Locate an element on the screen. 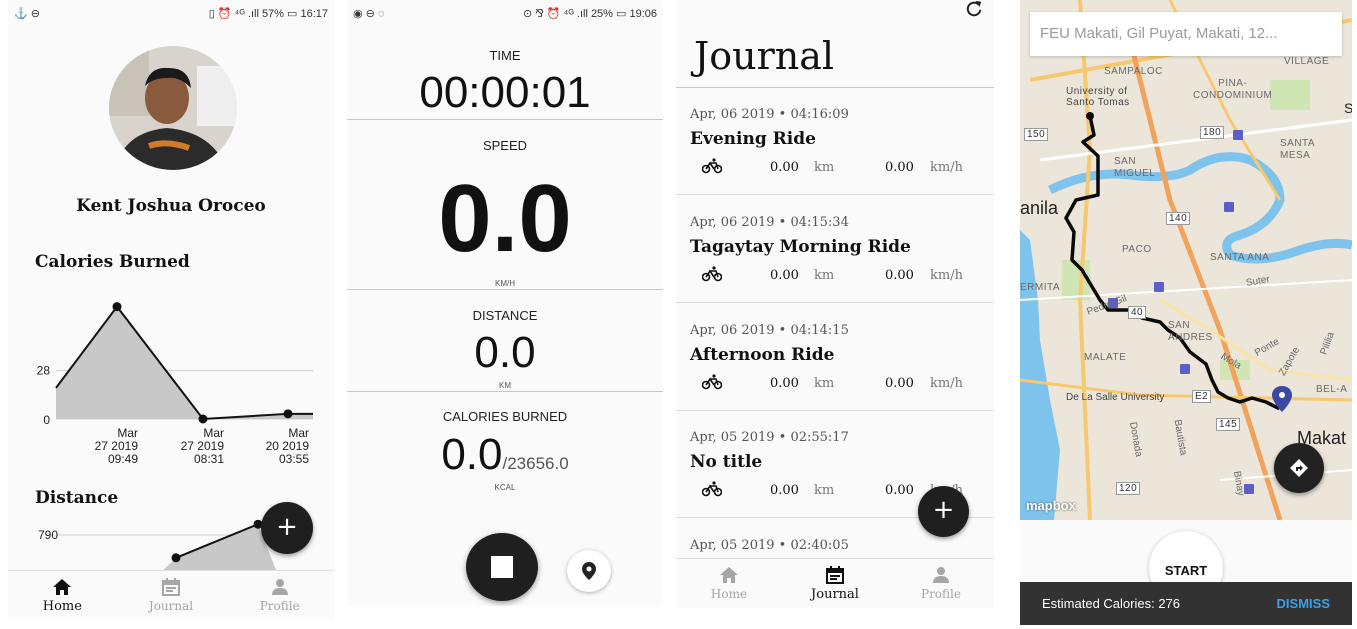 This screenshot has height=629, width=1357. calories-label: CALORIES BURNED is located at coordinates (505, 416).